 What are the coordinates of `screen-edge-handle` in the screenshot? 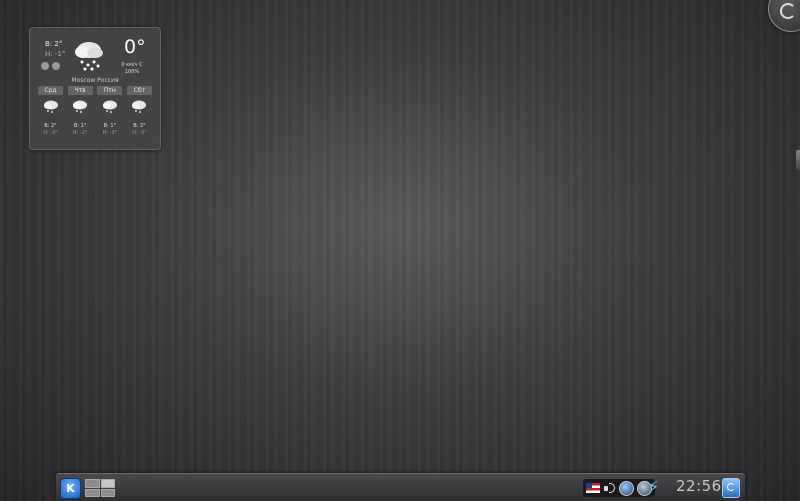 It's located at (798, 160).